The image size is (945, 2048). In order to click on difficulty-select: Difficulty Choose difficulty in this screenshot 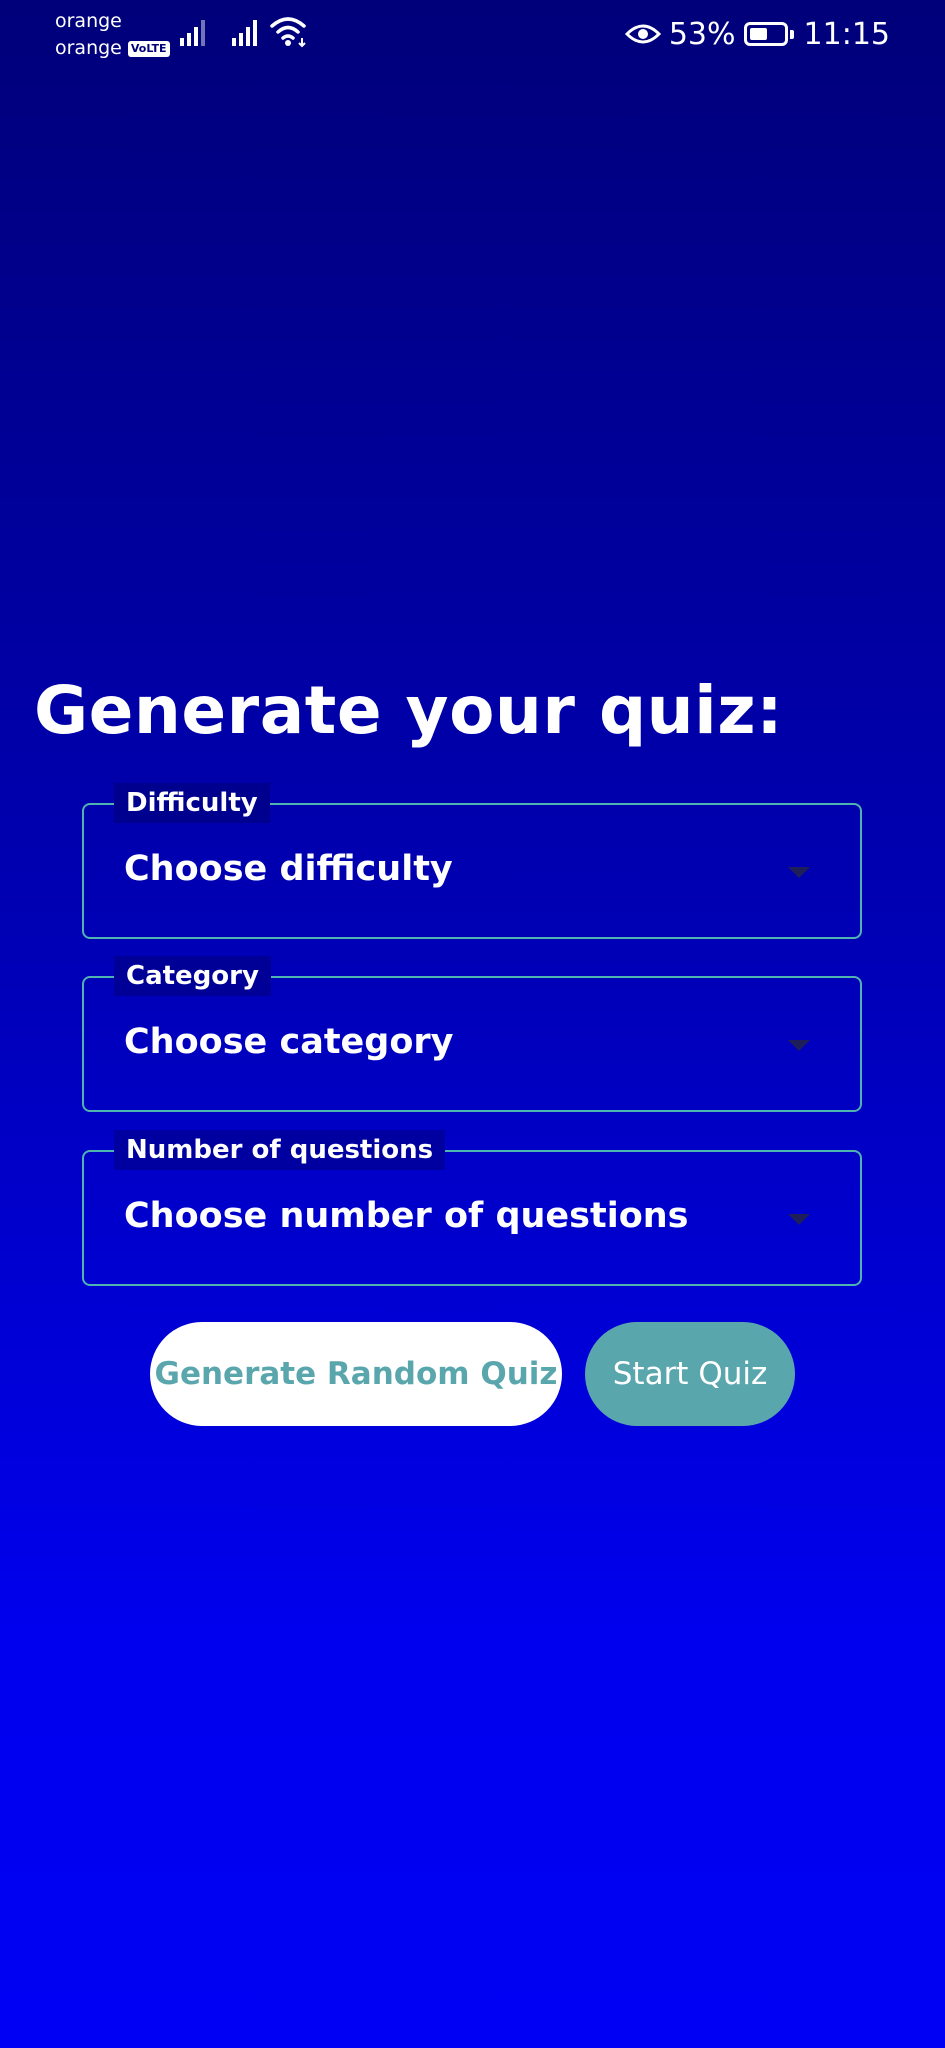, I will do `click(472, 861)`.